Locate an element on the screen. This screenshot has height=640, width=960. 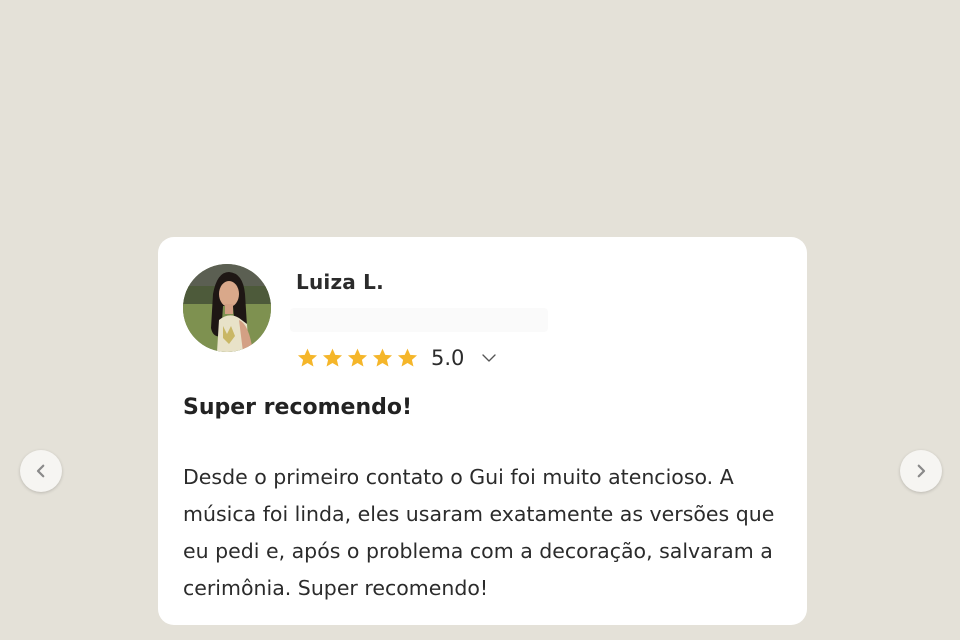
chevron-right-icon is located at coordinates (921, 471).